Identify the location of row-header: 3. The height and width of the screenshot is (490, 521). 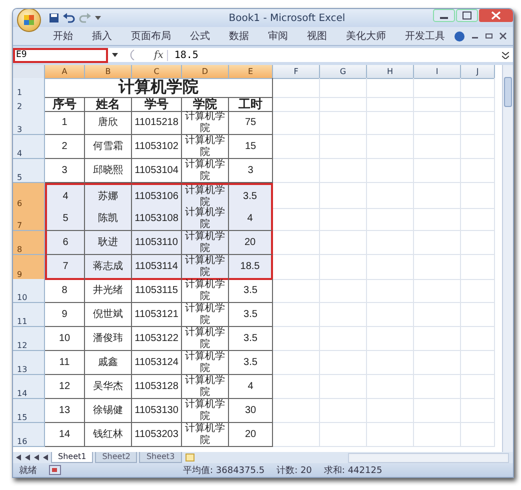
(29, 123).